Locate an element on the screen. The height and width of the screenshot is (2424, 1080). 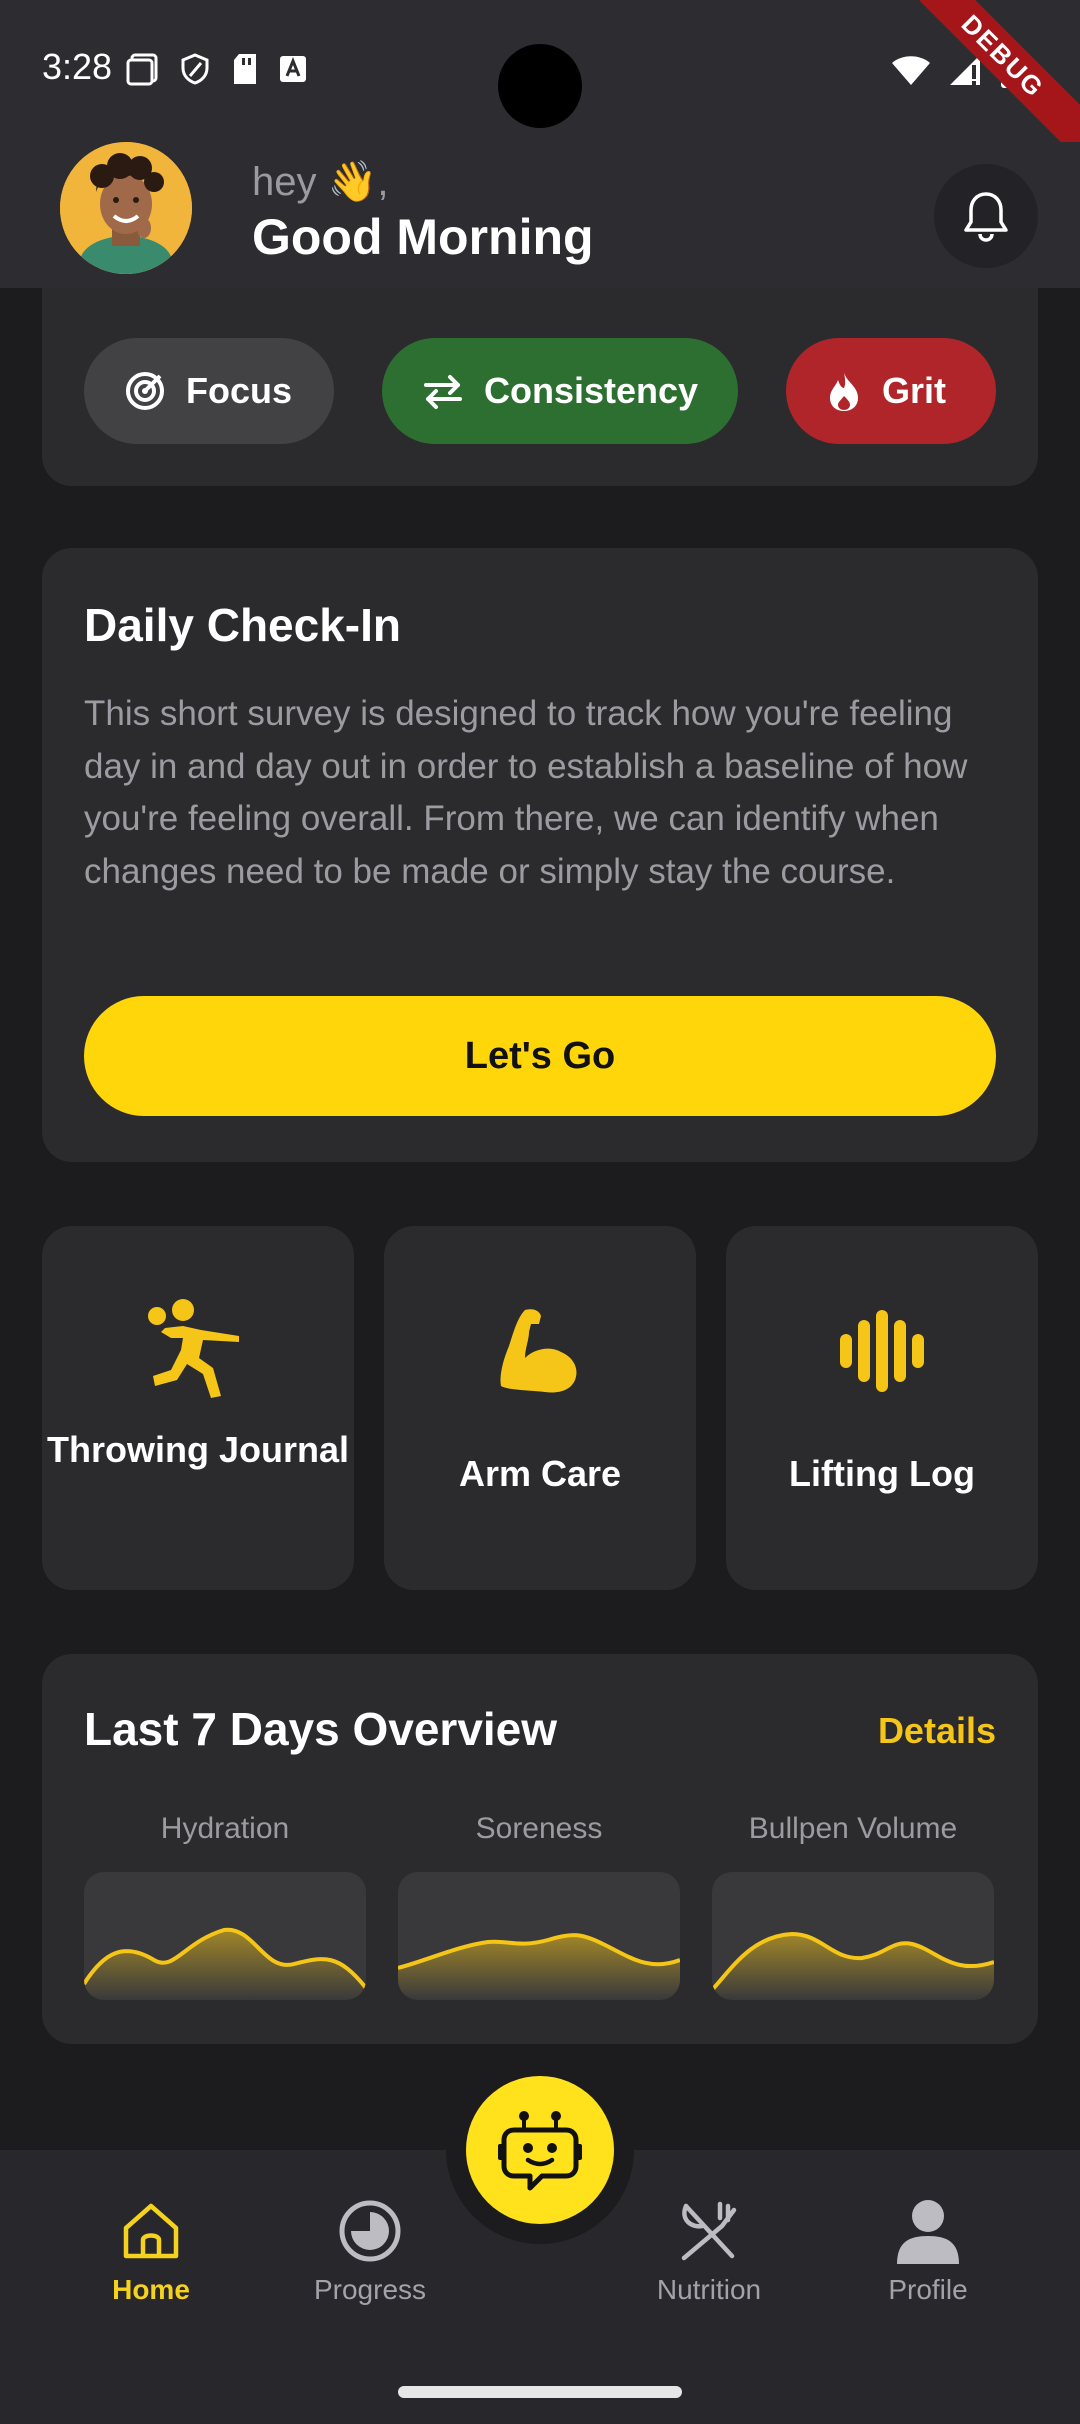
progress-pie-icon is located at coordinates (370, 2231).